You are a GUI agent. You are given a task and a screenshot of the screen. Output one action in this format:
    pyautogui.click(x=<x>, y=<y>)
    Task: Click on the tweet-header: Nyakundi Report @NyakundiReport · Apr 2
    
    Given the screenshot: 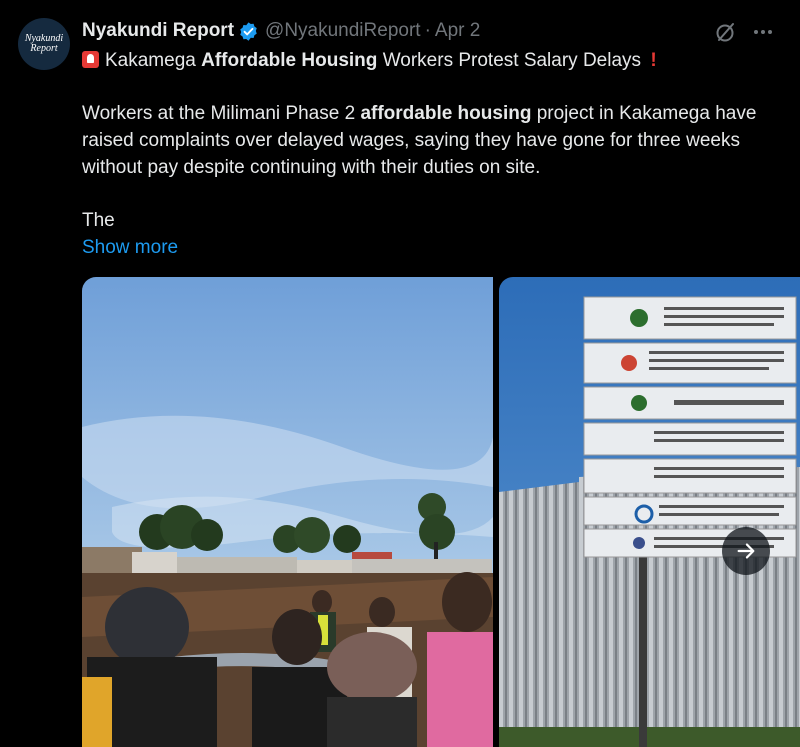 What is the action you would take?
    pyautogui.click(x=281, y=31)
    